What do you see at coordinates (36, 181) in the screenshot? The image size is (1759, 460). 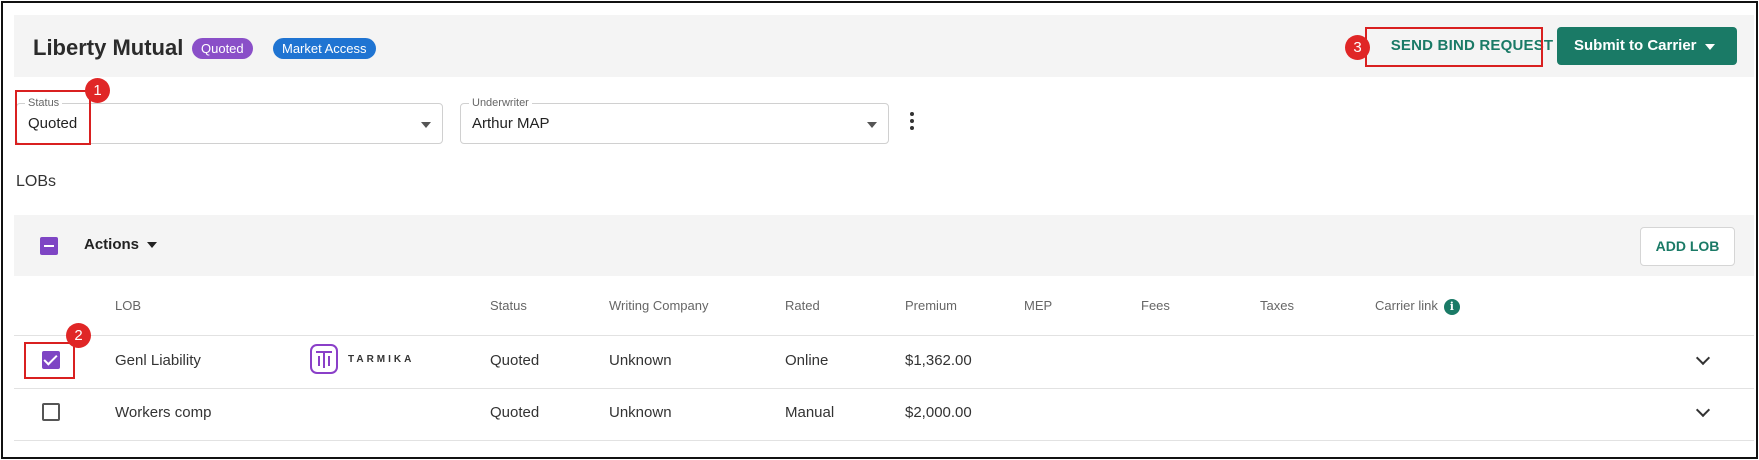 I see `lobs-section-label: LOBs` at bounding box center [36, 181].